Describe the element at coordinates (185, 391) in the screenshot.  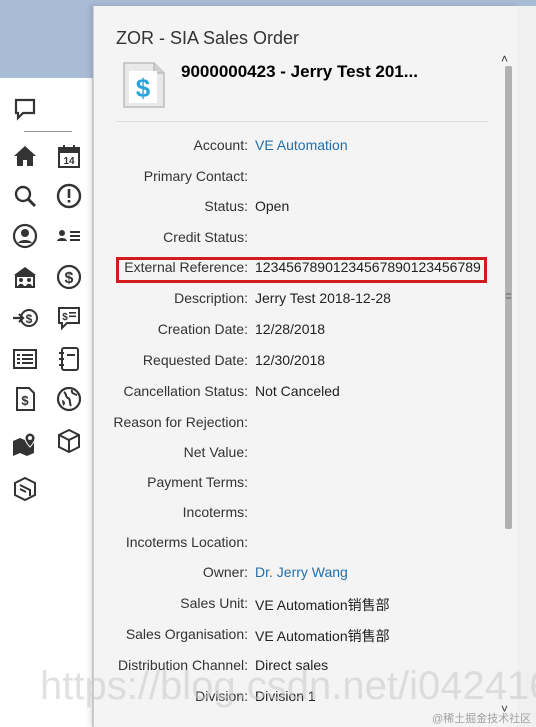
I see `field-label: Cancellation Status:` at that location.